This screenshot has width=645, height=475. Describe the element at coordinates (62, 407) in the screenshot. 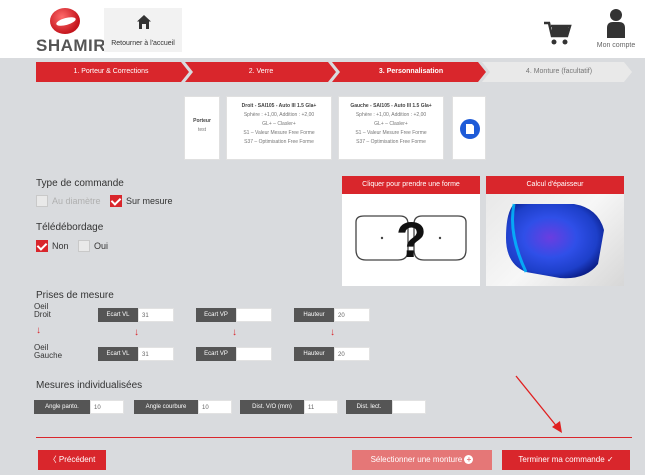

I see `angle-panto-label: Angle panto.` at that location.